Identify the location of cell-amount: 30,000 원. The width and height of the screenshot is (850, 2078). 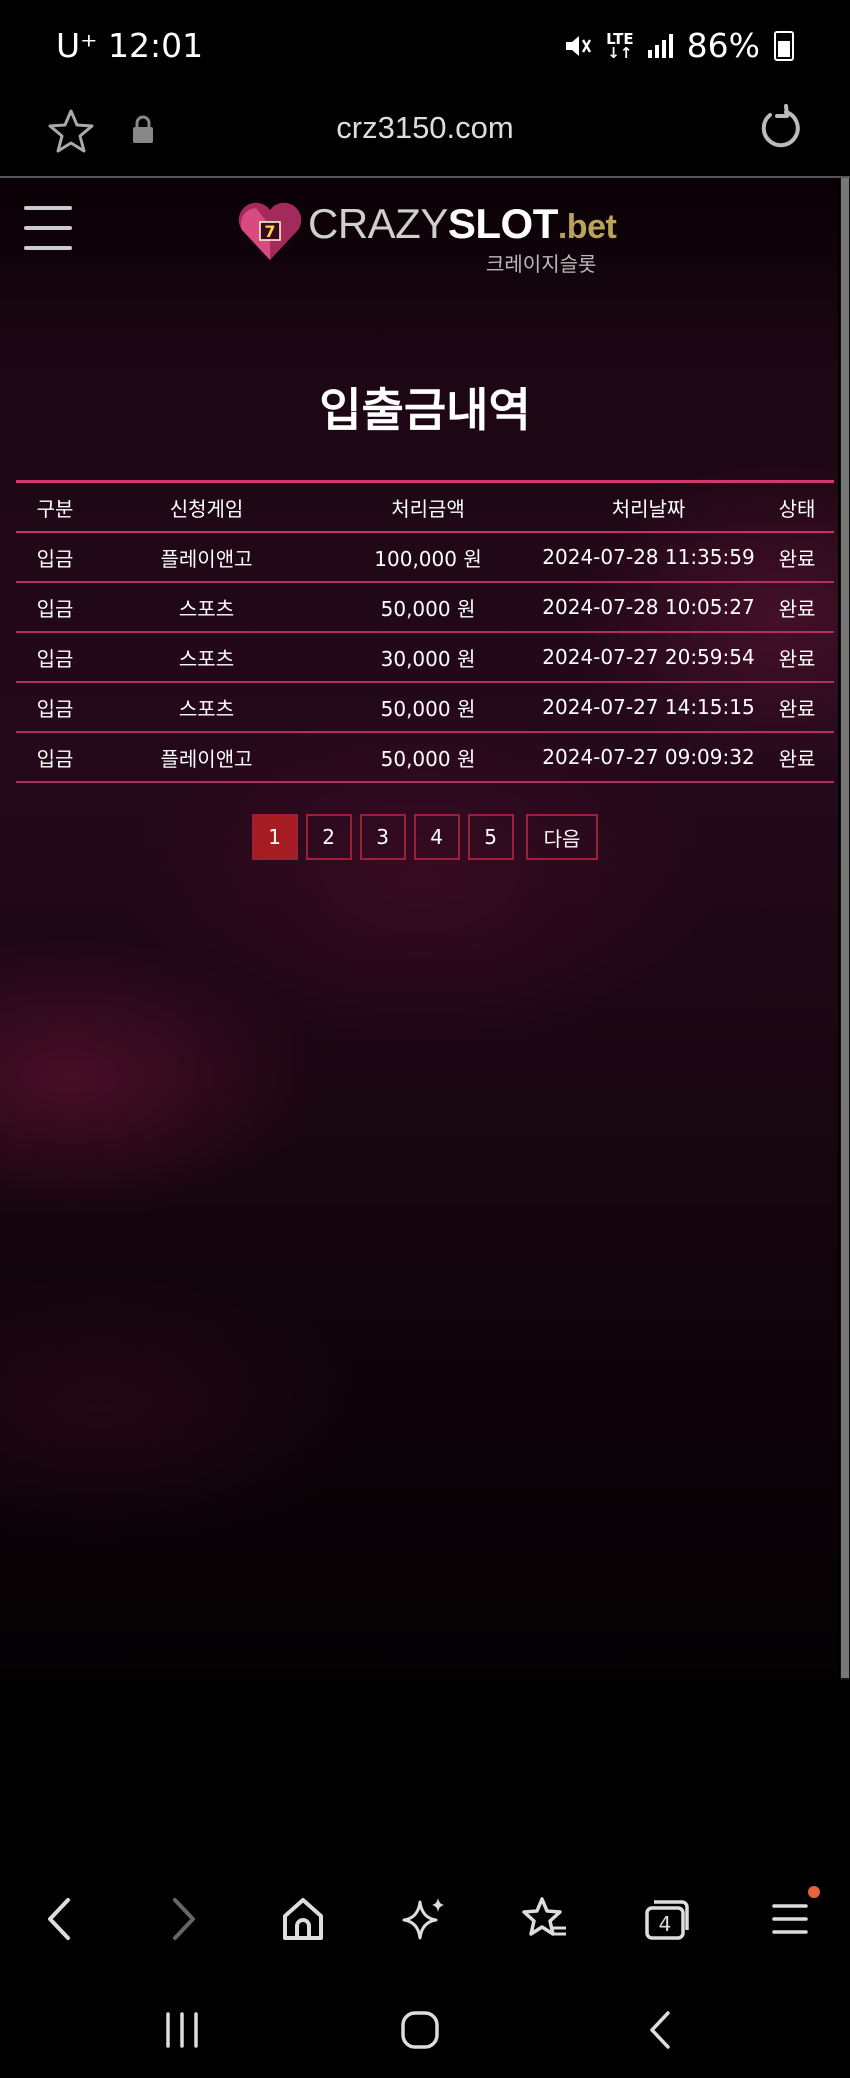
(428, 658).